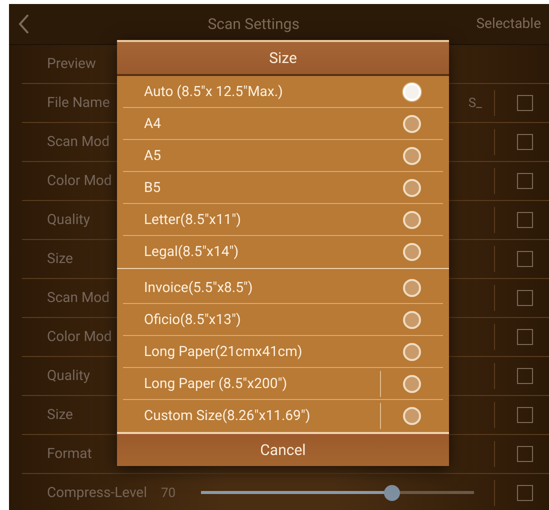 The image size is (549, 510). What do you see at coordinates (216, 384) in the screenshot?
I see `option-label: Long Paper (8.5"x200")` at bounding box center [216, 384].